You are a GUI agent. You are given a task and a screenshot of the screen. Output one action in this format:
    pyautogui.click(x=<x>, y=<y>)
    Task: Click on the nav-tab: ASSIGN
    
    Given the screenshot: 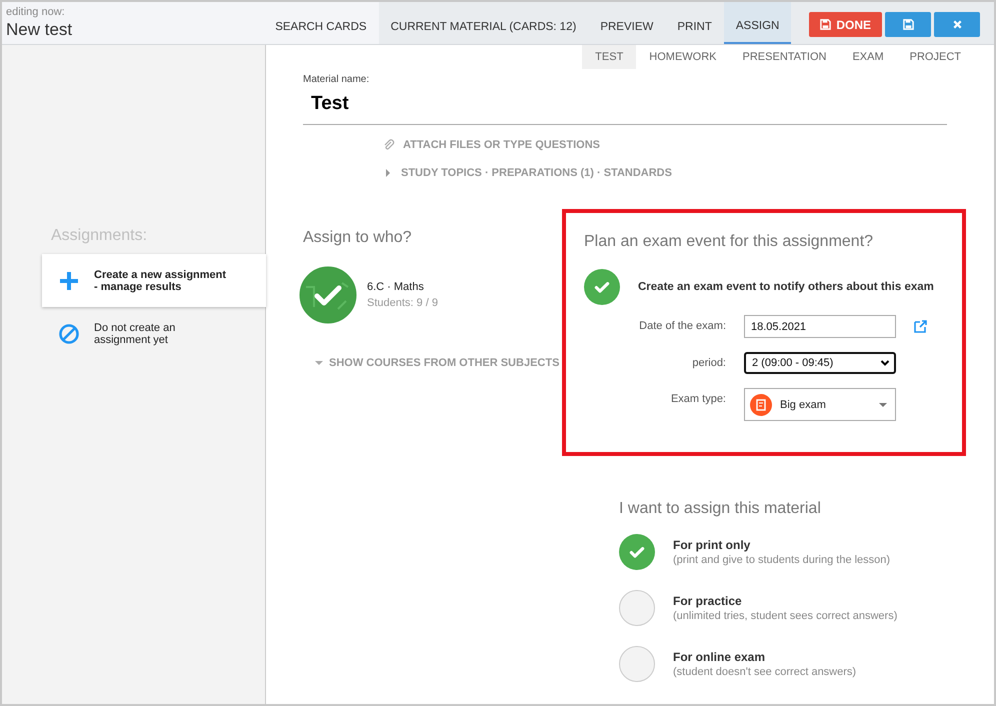 What is the action you would take?
    pyautogui.click(x=758, y=23)
    